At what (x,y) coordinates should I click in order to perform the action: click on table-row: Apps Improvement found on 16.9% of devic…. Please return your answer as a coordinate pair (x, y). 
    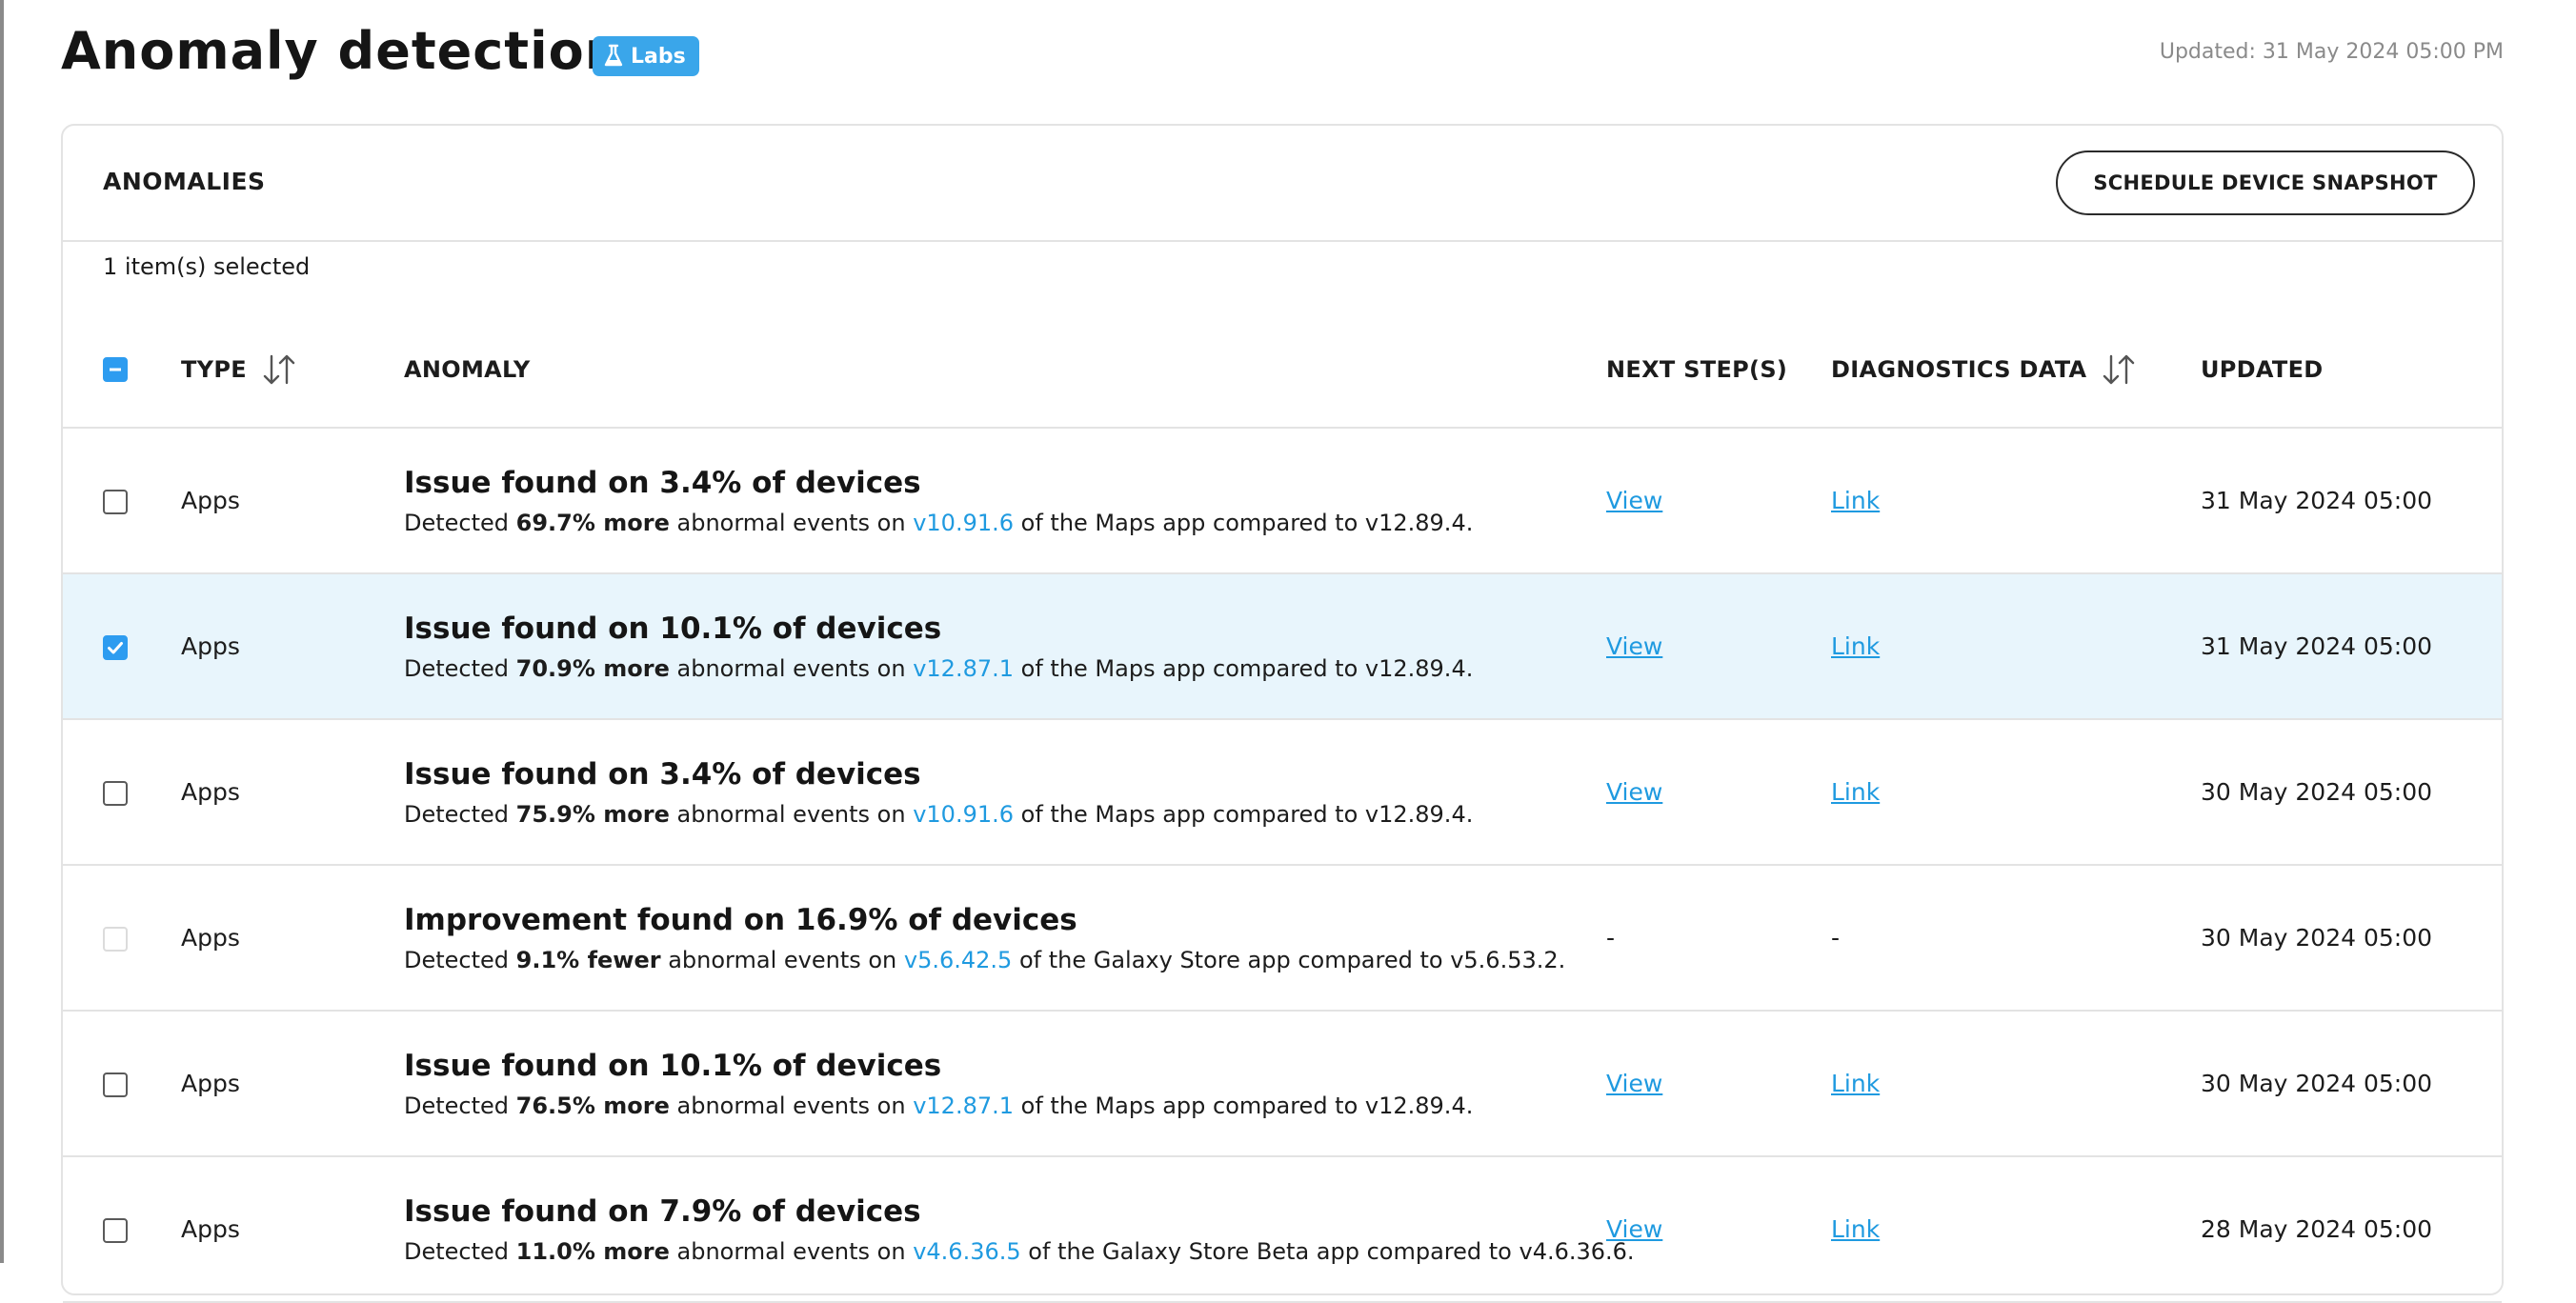
    Looking at the image, I should click on (1283, 939).